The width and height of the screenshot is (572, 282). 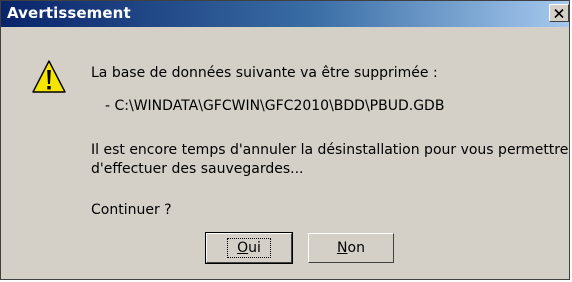 I want to click on yes-accelerator: O, so click(x=243, y=248).